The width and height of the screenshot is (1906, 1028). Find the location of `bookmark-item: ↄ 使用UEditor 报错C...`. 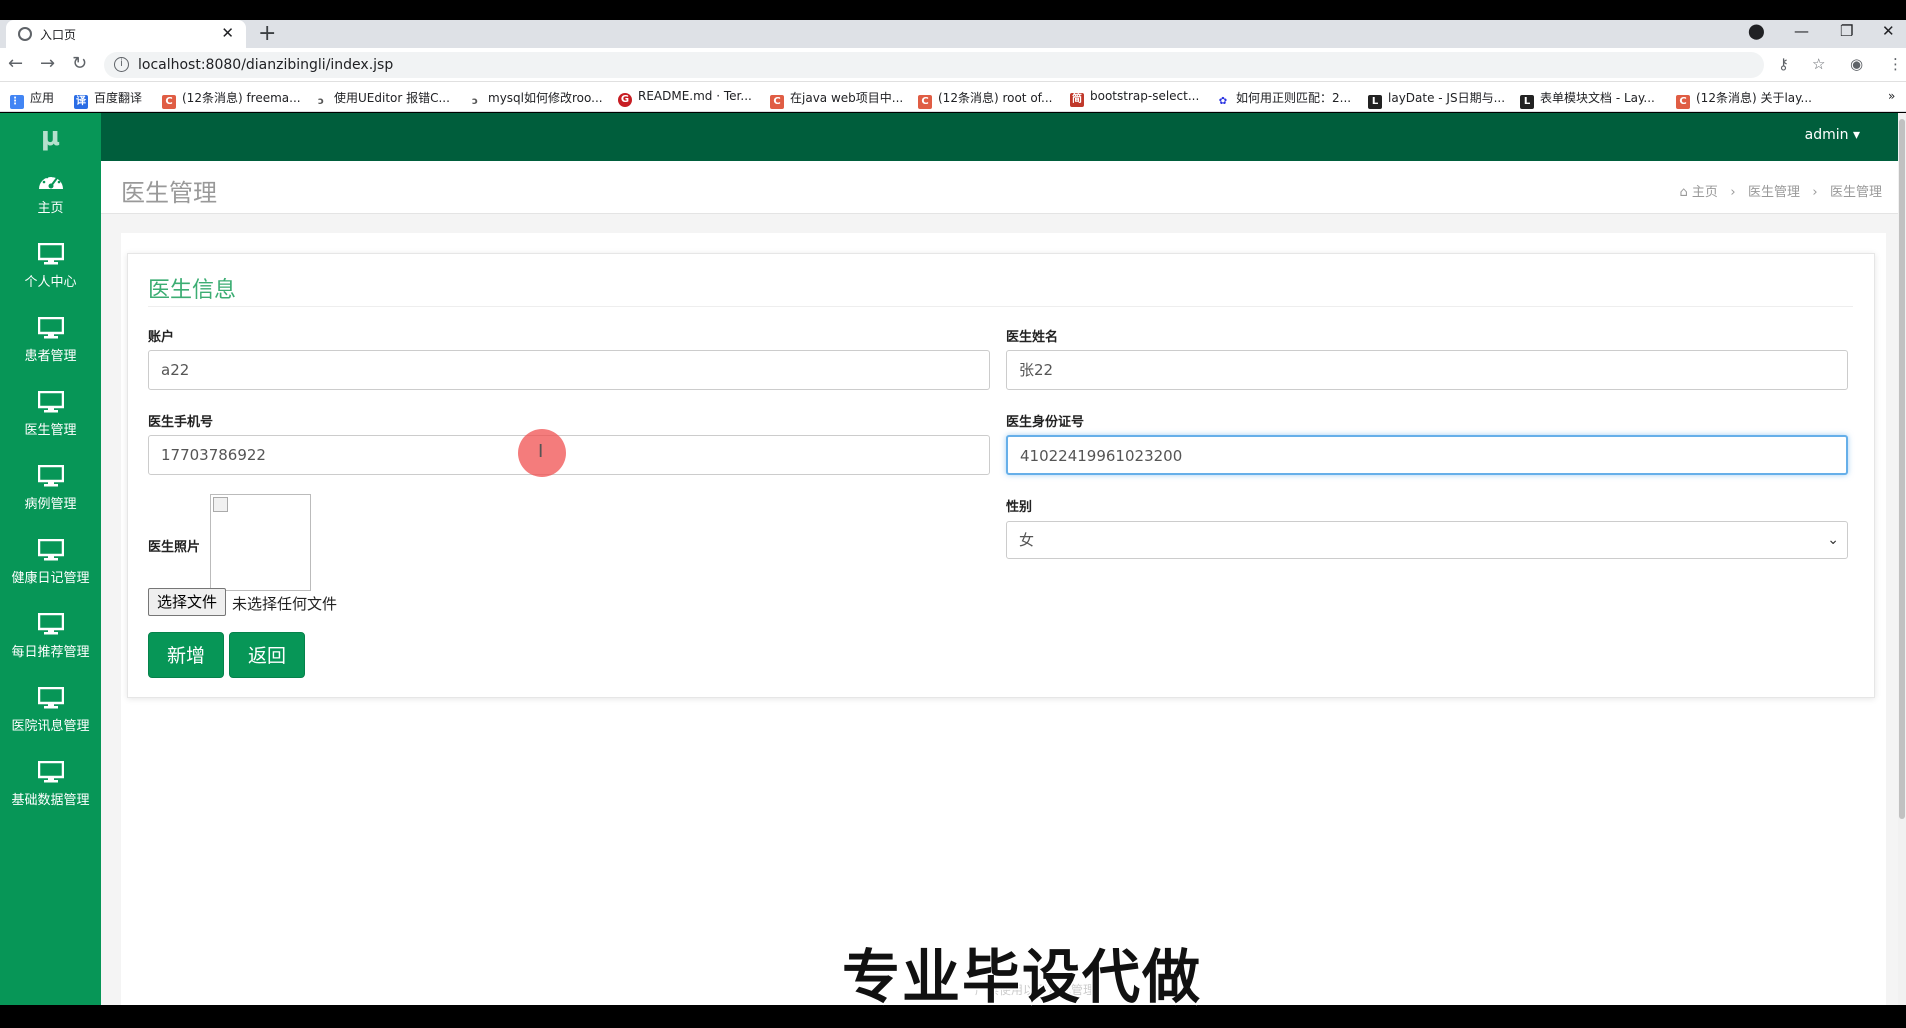

bookmark-item: ↄ 使用UEditor 报错C... is located at coordinates (382, 99).